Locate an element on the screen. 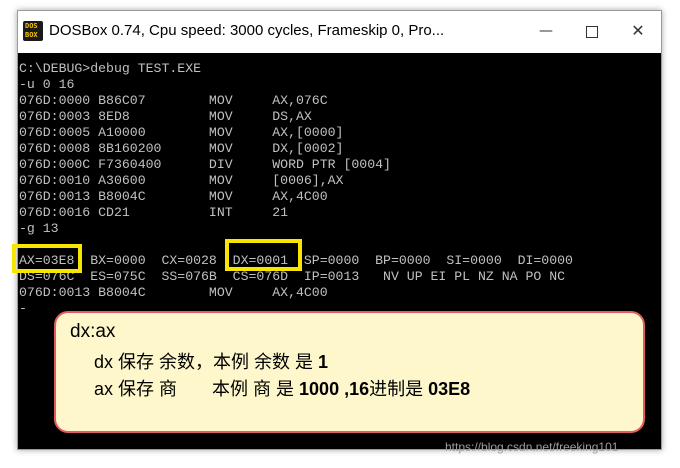  console-line: C:\DEBUG>debug TEST.EXE is located at coordinates (110, 68).